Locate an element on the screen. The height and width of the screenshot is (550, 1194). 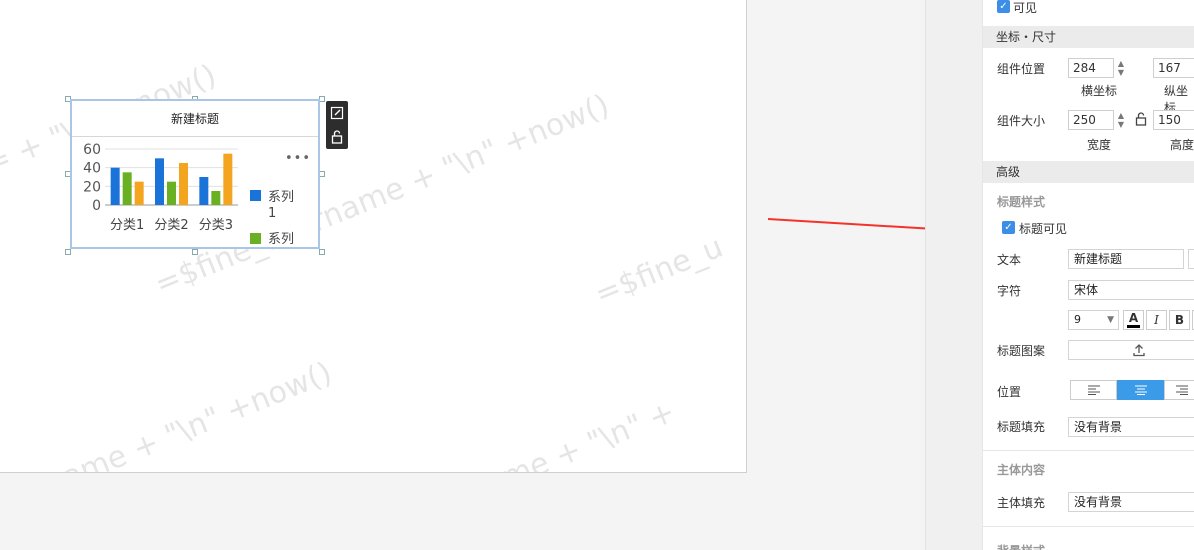
title-fill-select: 没有背景 is located at coordinates (1131, 427).